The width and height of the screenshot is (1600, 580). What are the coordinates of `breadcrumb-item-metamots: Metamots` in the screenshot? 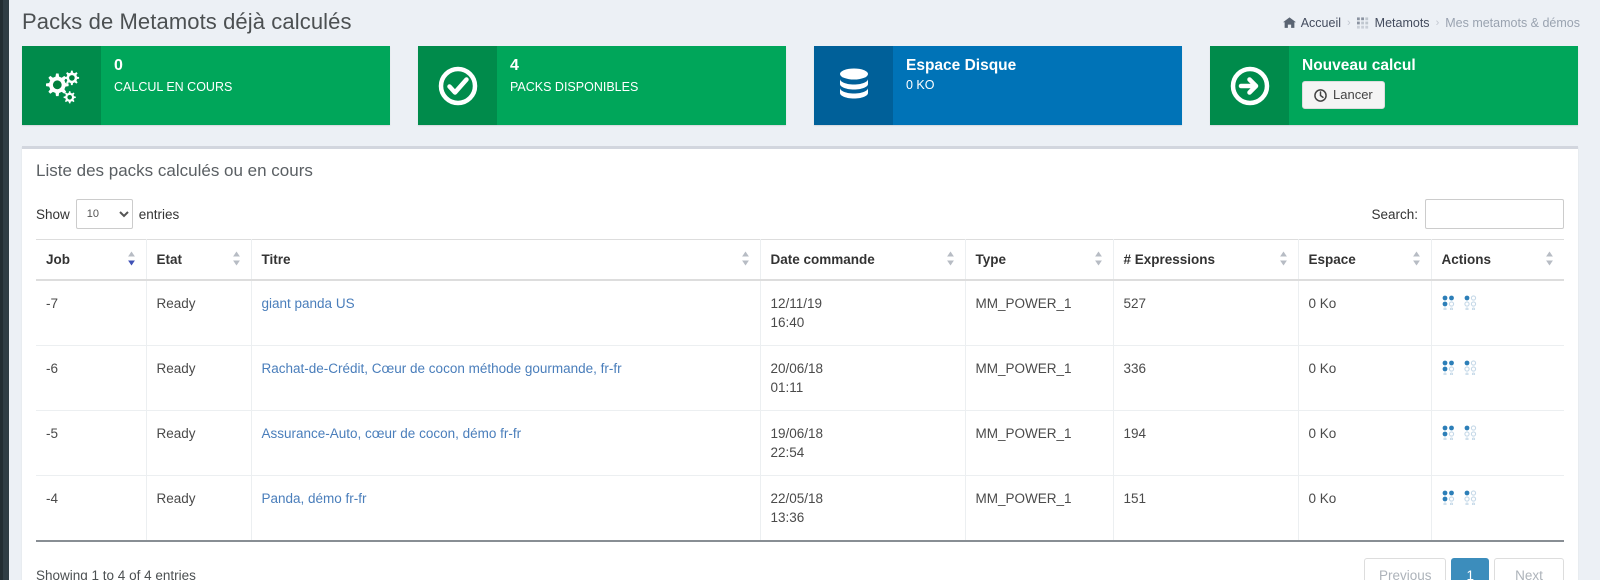 It's located at (1393, 23).